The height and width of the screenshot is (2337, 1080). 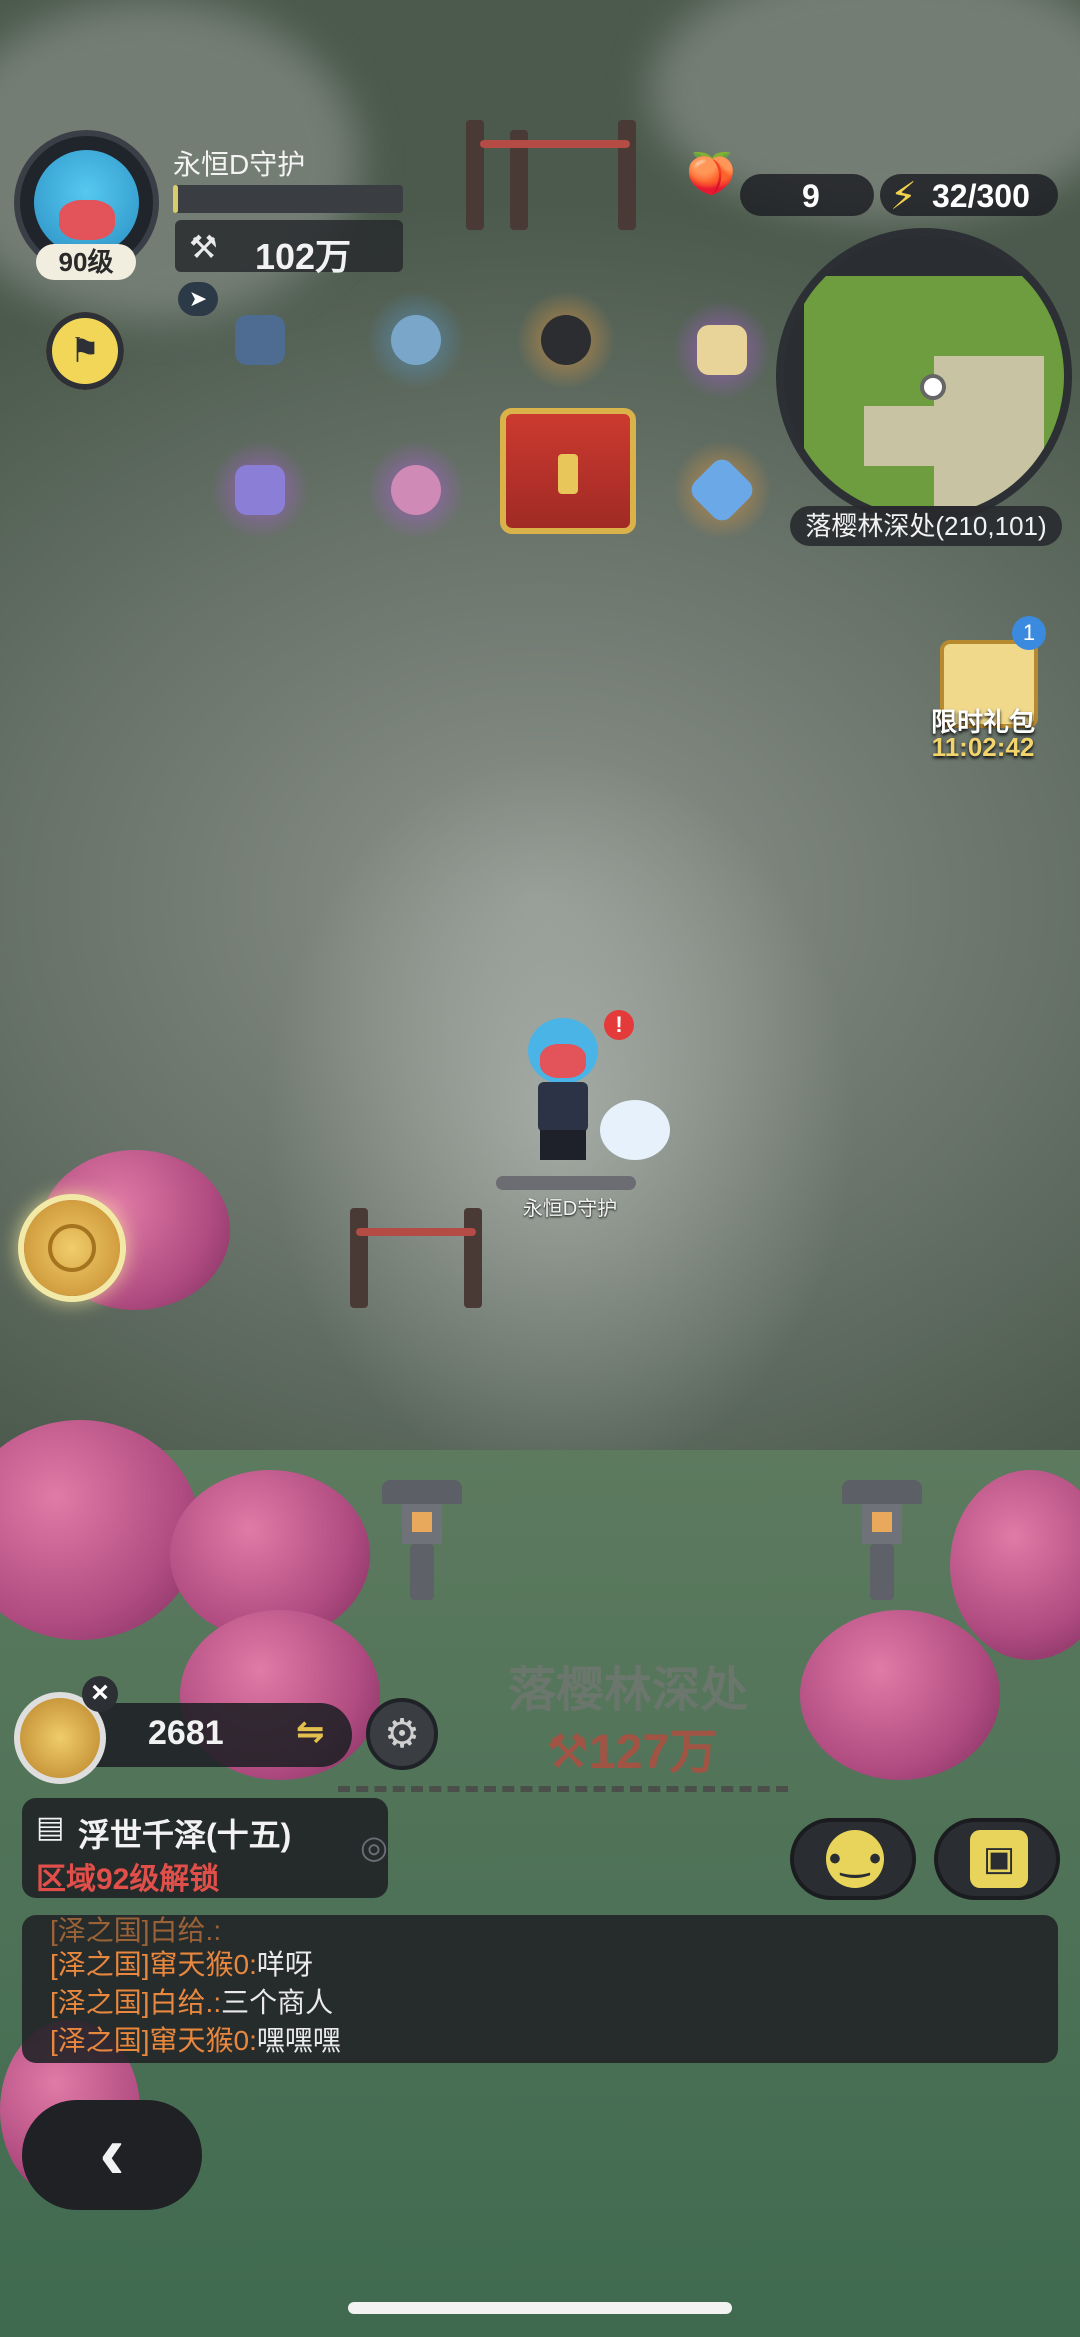 What do you see at coordinates (563, 1789) in the screenshot?
I see `zone-boundary-line` at bounding box center [563, 1789].